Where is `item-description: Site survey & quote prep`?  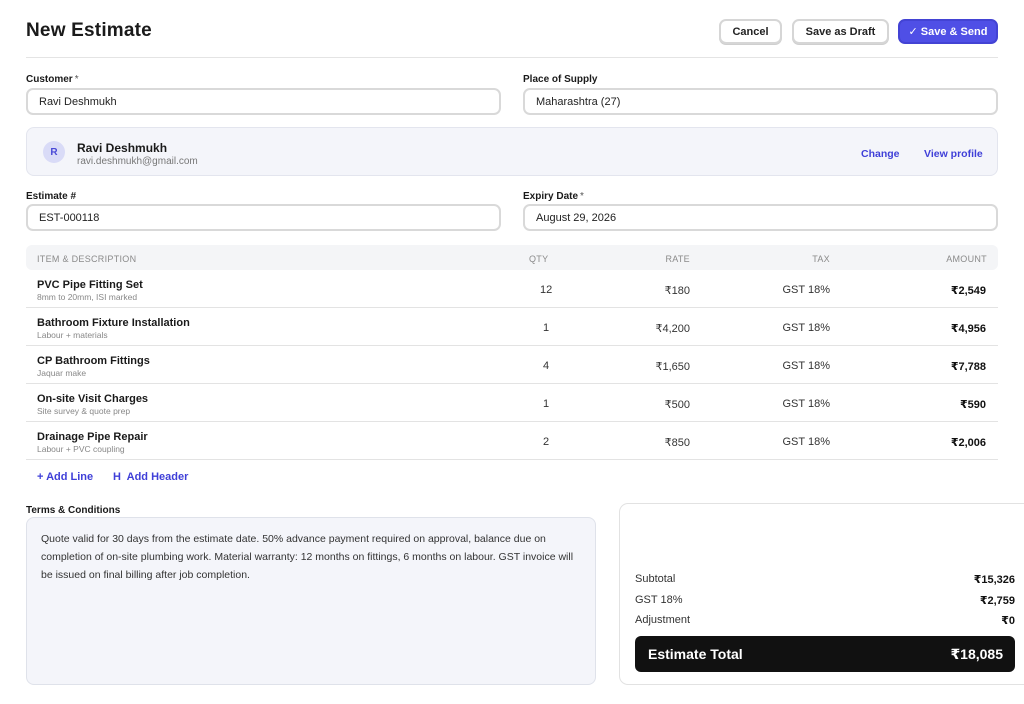
item-description: Site survey & quote prep is located at coordinates (84, 411).